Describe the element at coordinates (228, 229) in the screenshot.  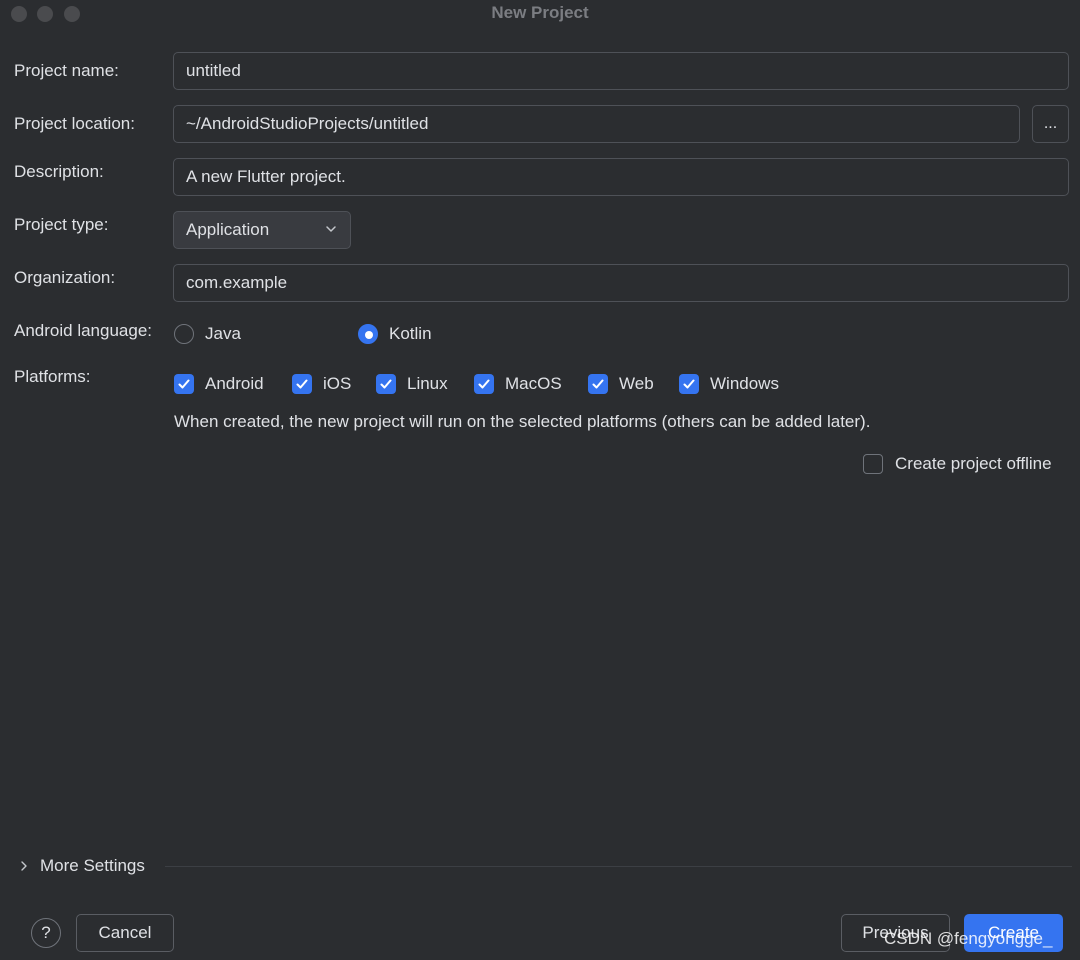
I see `project-type-value: Application` at that location.